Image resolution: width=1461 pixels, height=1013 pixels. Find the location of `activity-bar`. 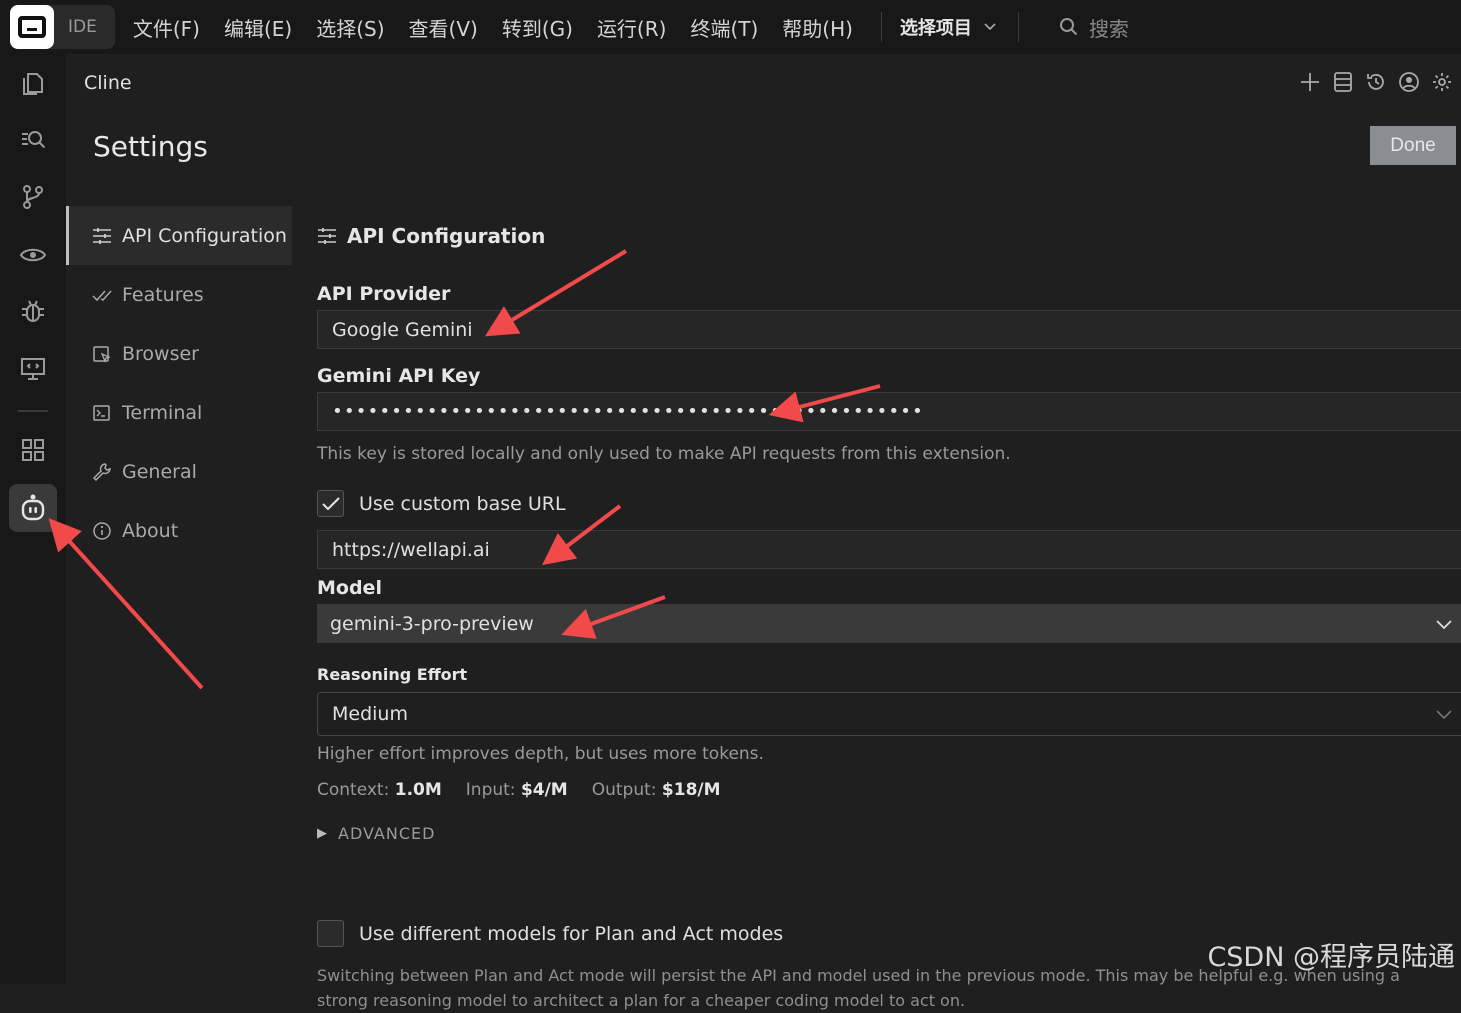

activity-bar is located at coordinates (33, 519).